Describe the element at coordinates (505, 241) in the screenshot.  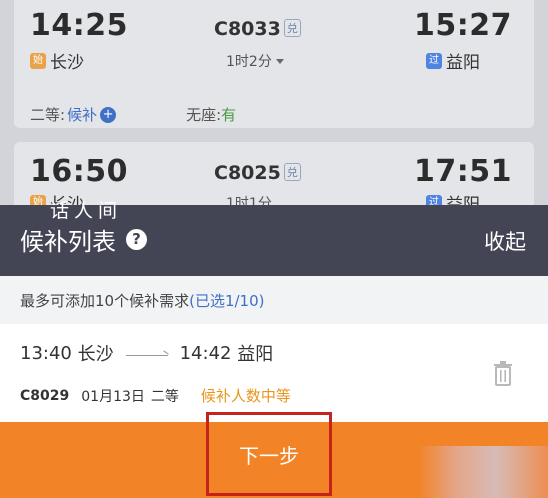
I see `collapse-button: 收起` at that location.